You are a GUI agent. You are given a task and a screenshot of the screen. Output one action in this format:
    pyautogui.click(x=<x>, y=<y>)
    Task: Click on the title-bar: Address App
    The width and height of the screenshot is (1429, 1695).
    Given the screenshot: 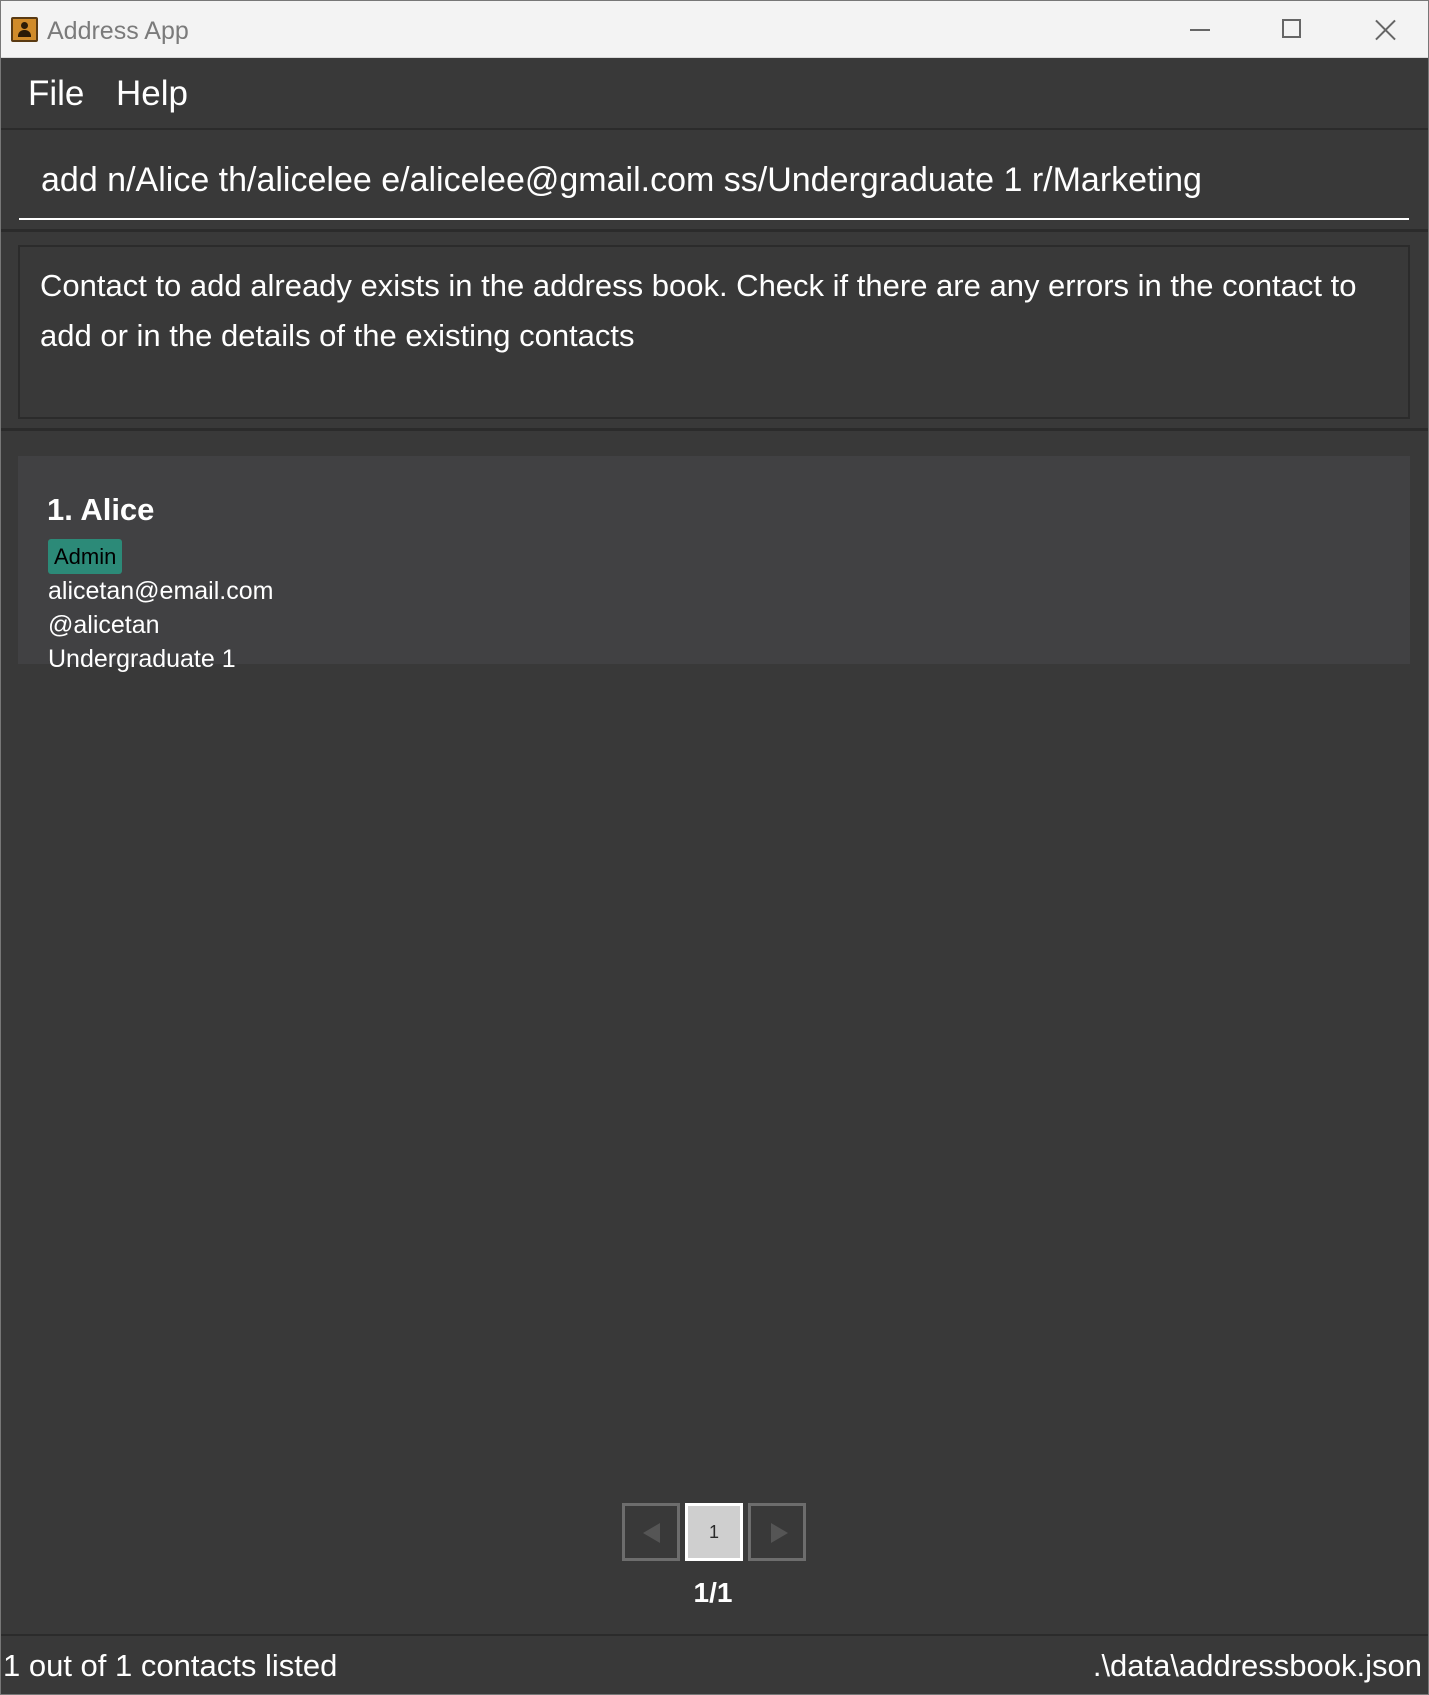 What is the action you would take?
    pyautogui.click(x=714, y=29)
    